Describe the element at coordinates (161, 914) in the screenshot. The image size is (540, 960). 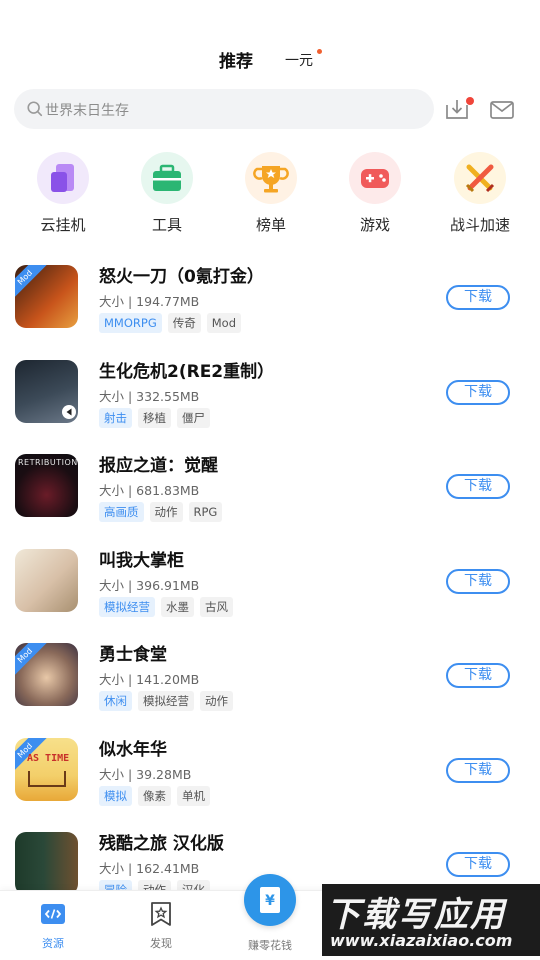
I see `star-bookmark-icon` at that location.